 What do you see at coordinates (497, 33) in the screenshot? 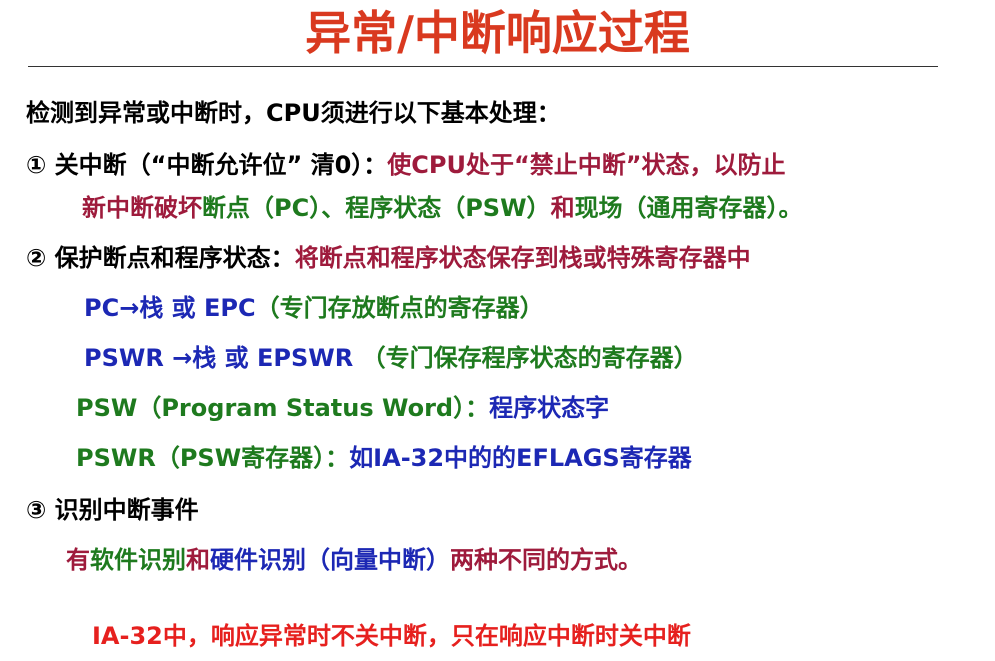
I see `page-title: 异常/中断响应过程` at bounding box center [497, 33].